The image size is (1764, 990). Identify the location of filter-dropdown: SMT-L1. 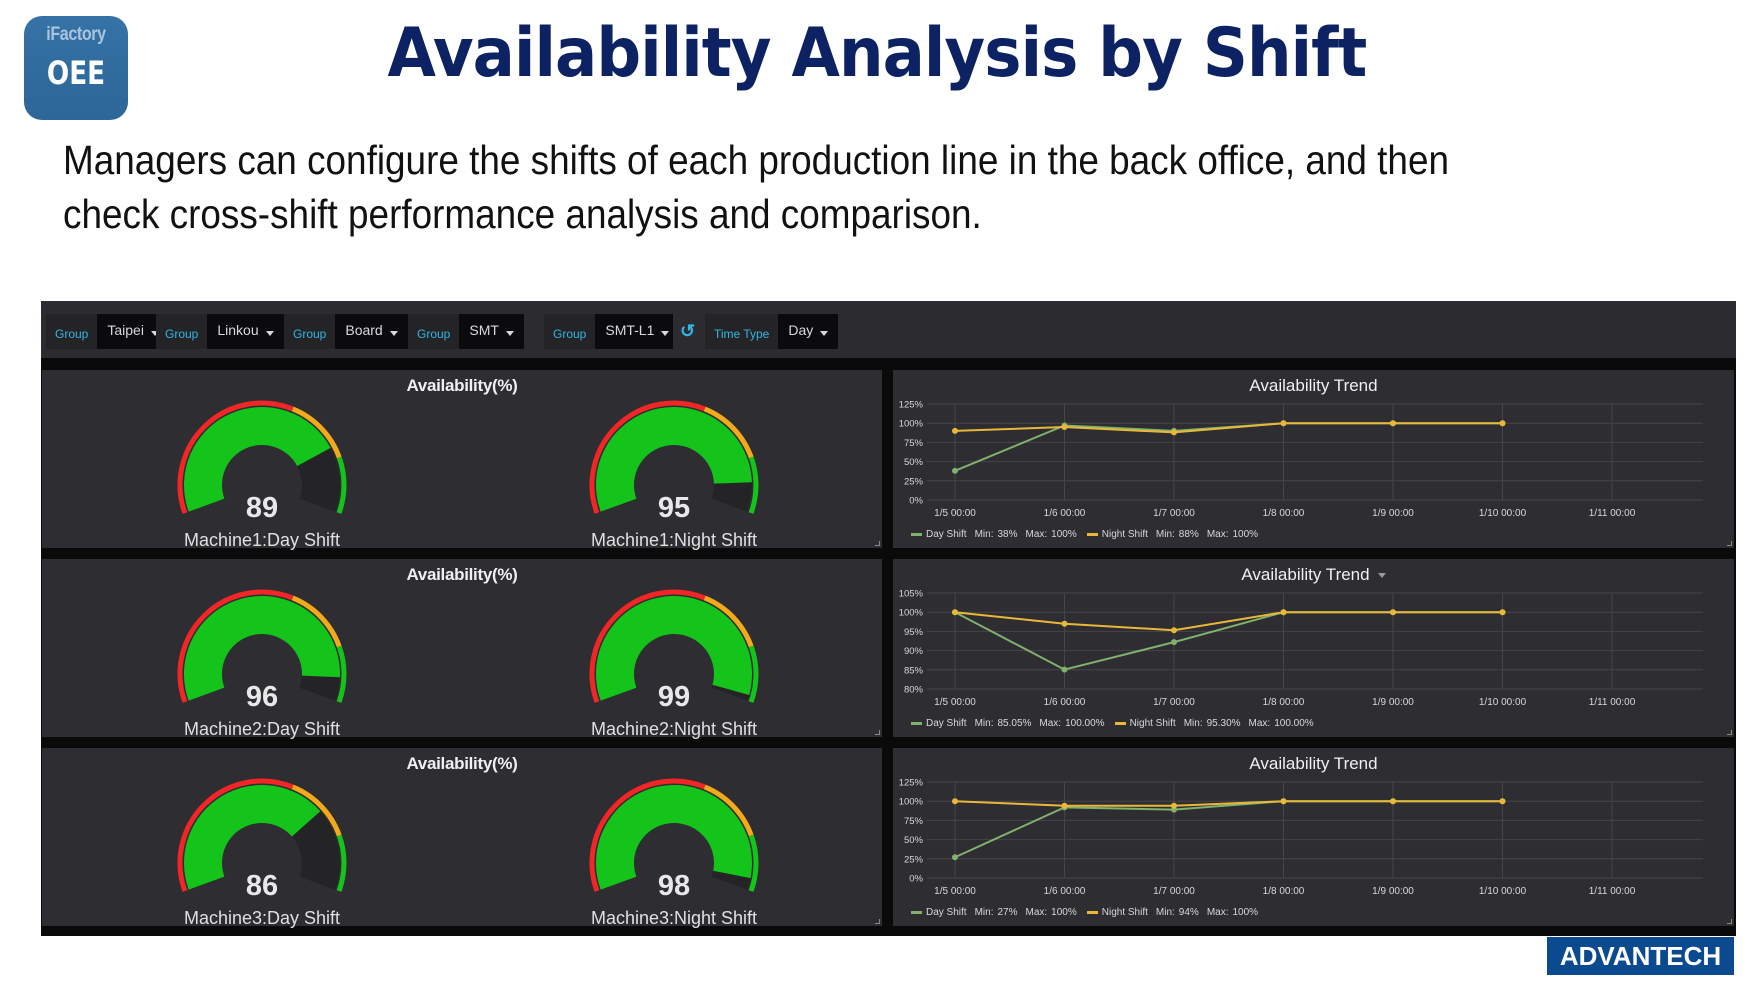
(637, 331).